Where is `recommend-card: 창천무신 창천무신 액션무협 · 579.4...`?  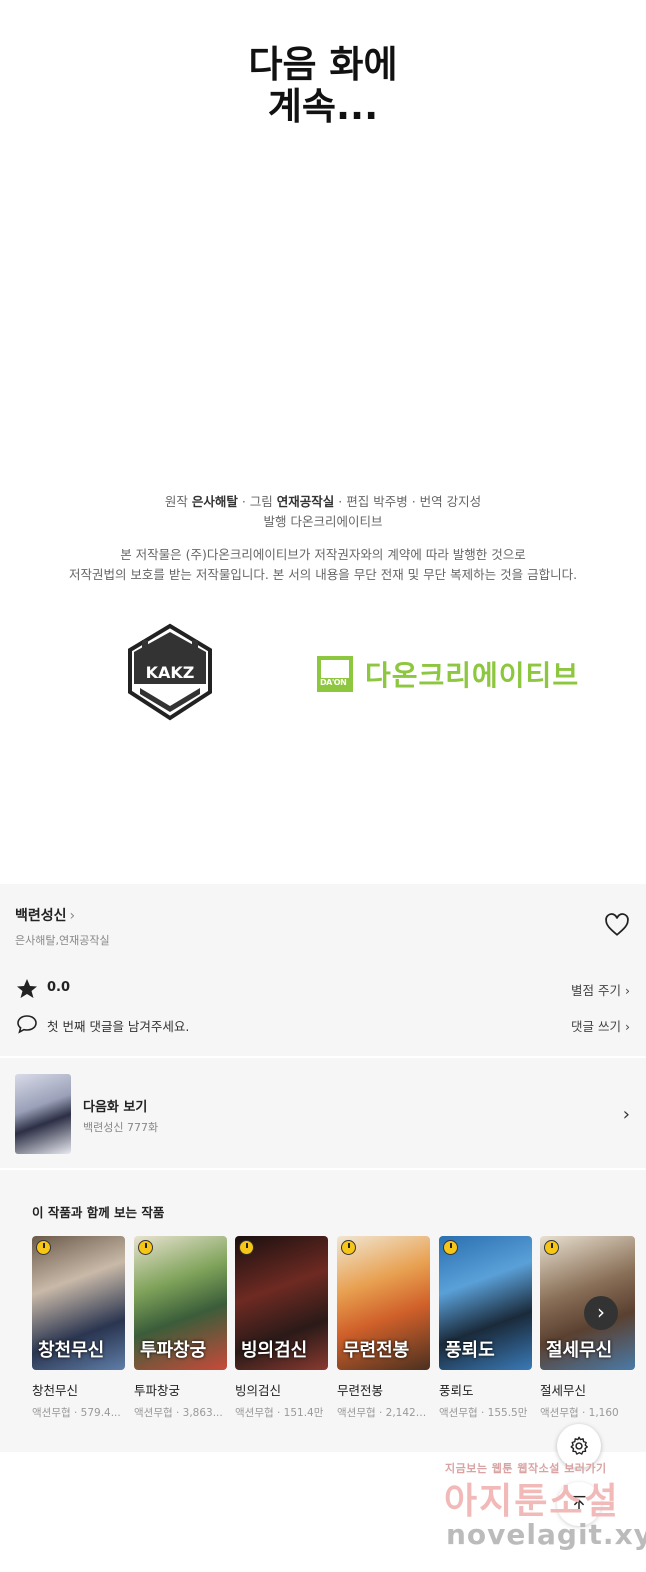 recommend-card: 창천무신 창천무신 액션무협 · 579.4... is located at coordinates (78, 1328).